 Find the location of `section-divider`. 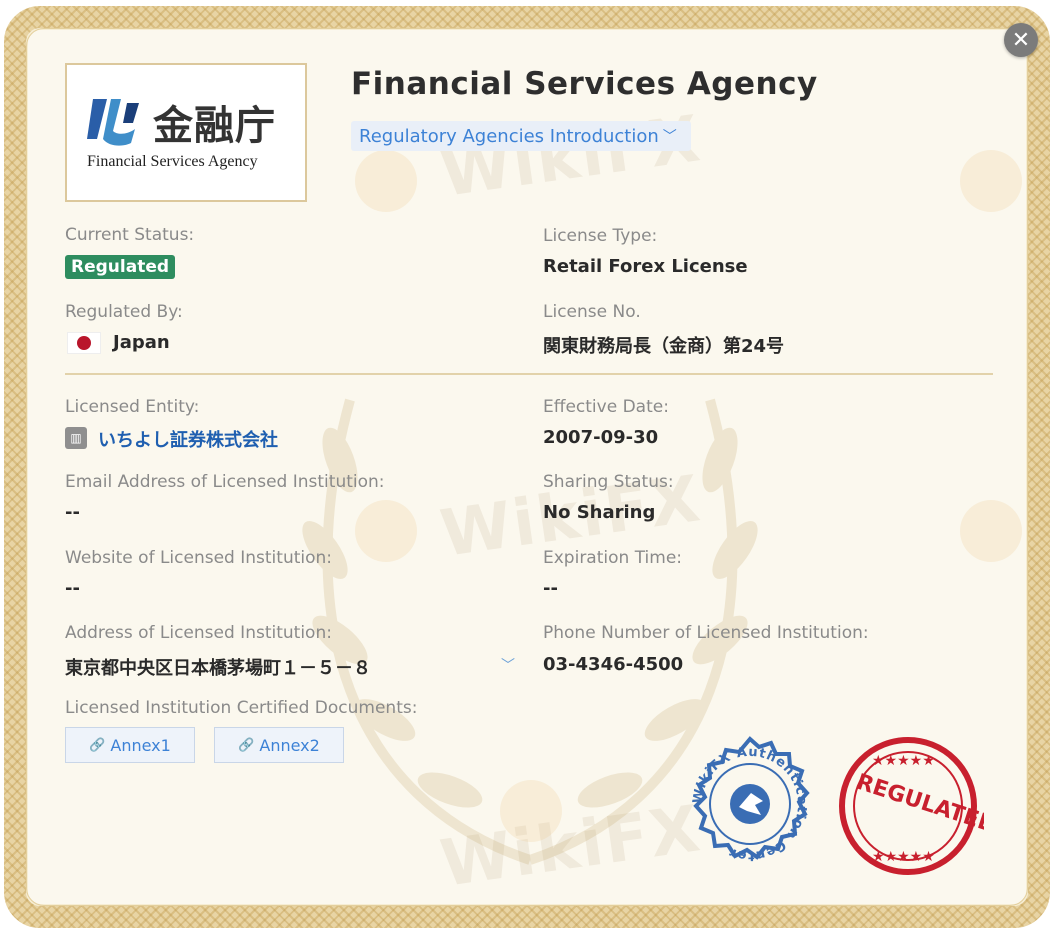

section-divider is located at coordinates (529, 374).